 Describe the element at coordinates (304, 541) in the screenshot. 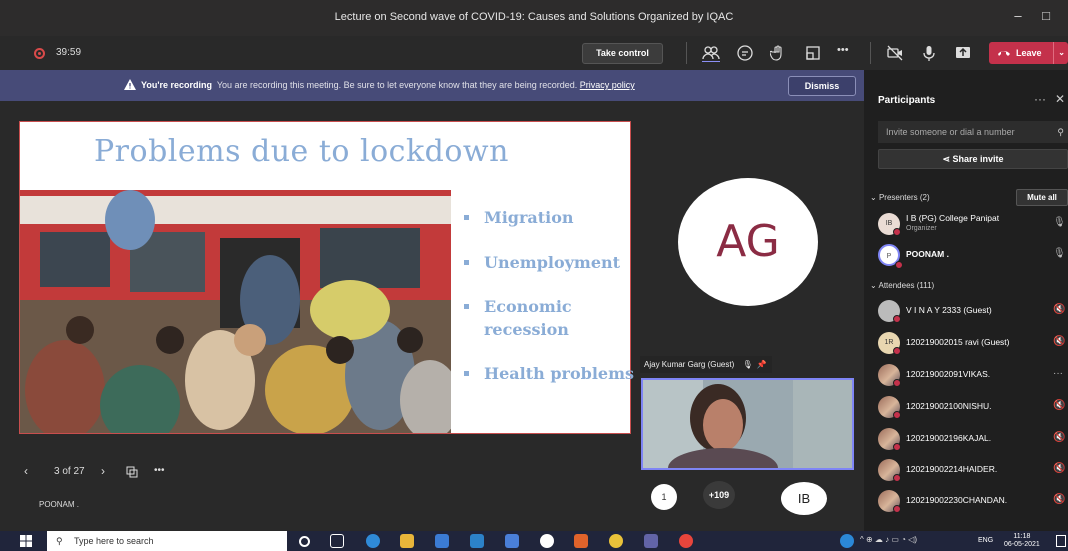

I see `cortana-icon` at that location.